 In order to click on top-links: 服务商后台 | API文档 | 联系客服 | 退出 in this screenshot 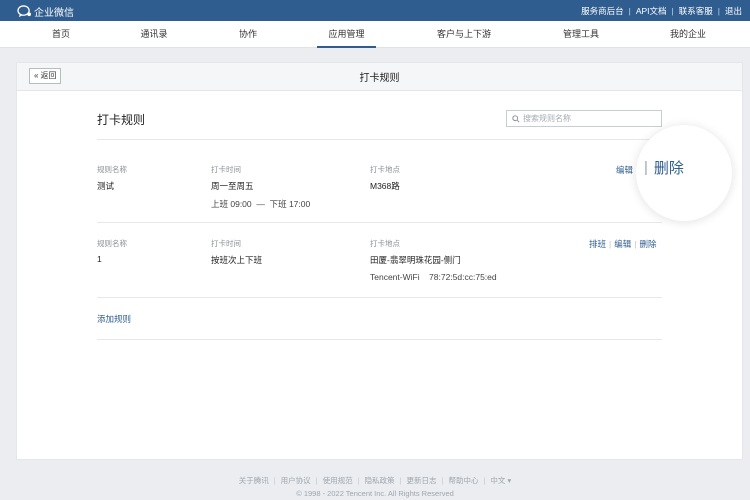, I will do `click(661, 11)`.